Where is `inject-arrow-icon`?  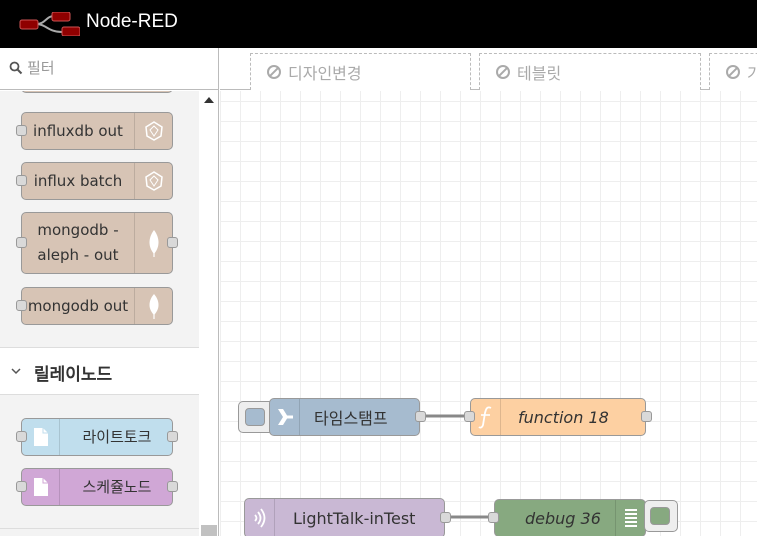 inject-arrow-icon is located at coordinates (285, 417).